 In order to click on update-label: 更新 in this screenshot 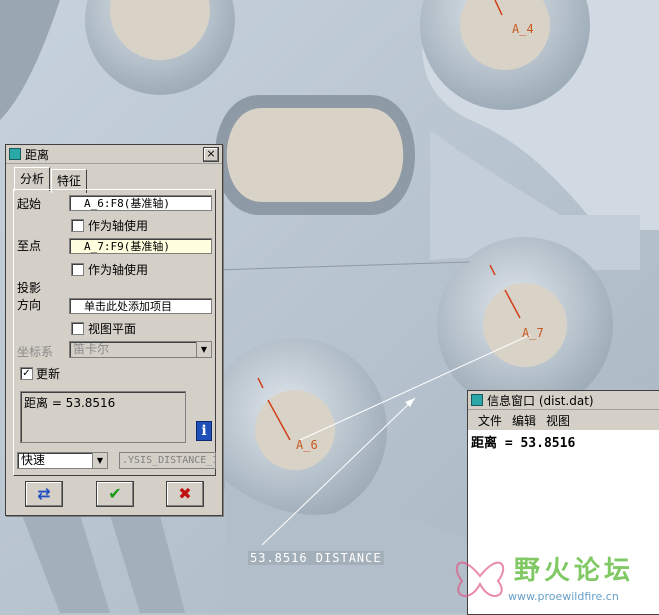, I will do `click(48, 374)`.